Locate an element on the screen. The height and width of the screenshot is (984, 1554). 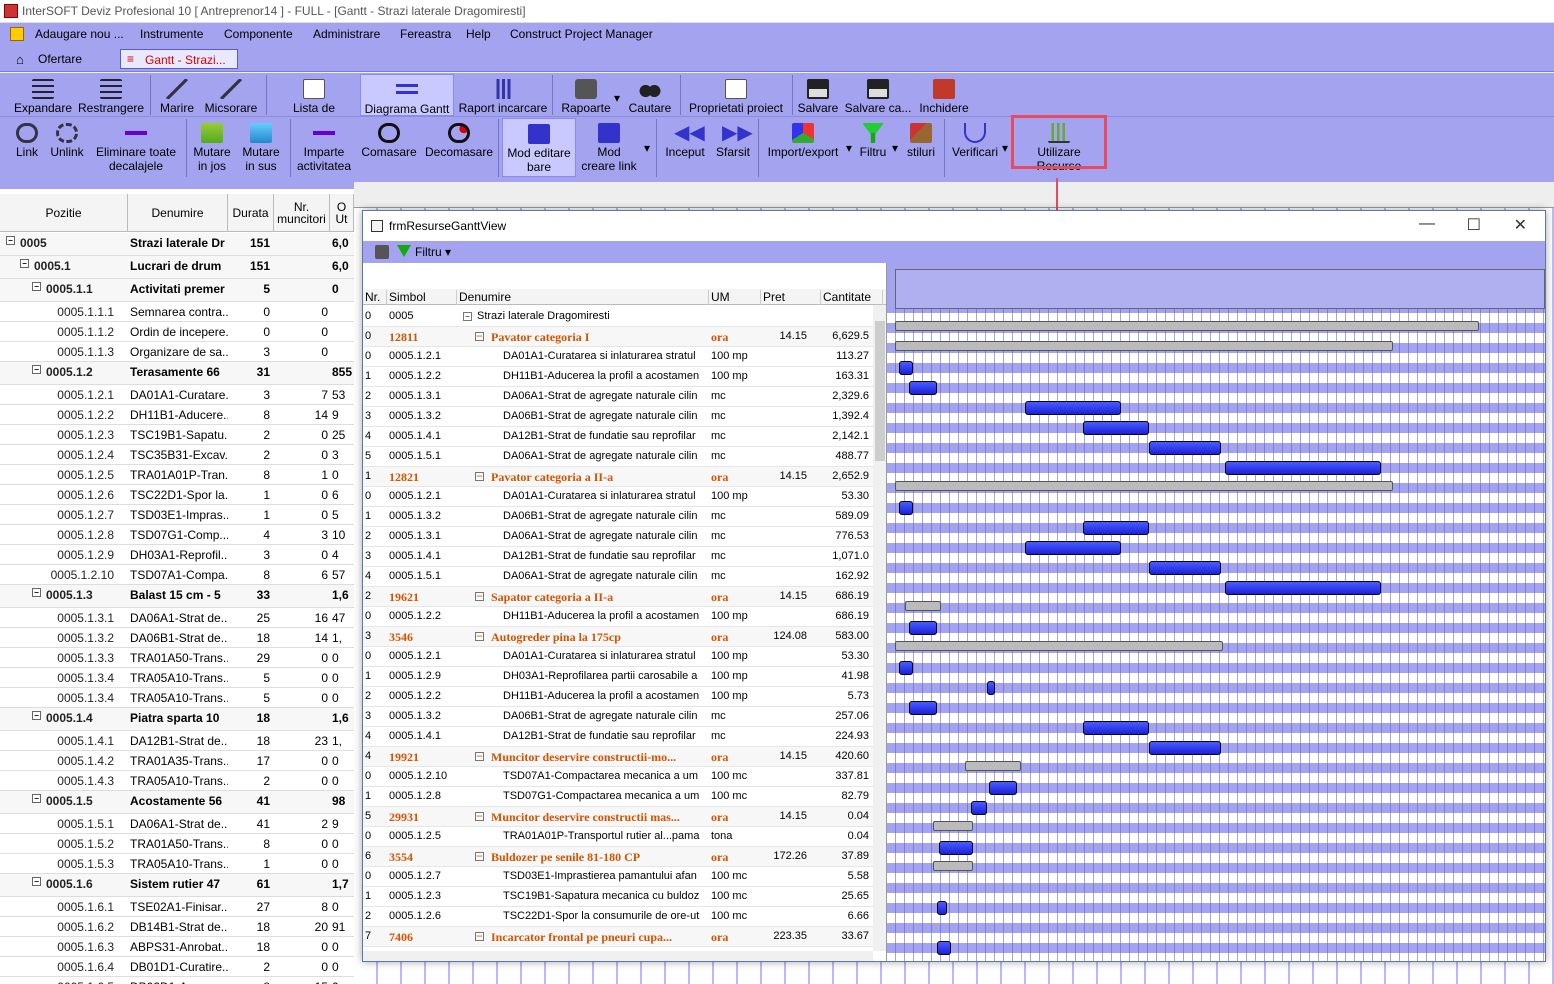
task-group-row: 0005.1.1 Activitati premer 5 0 − is located at coordinates (177, 290).